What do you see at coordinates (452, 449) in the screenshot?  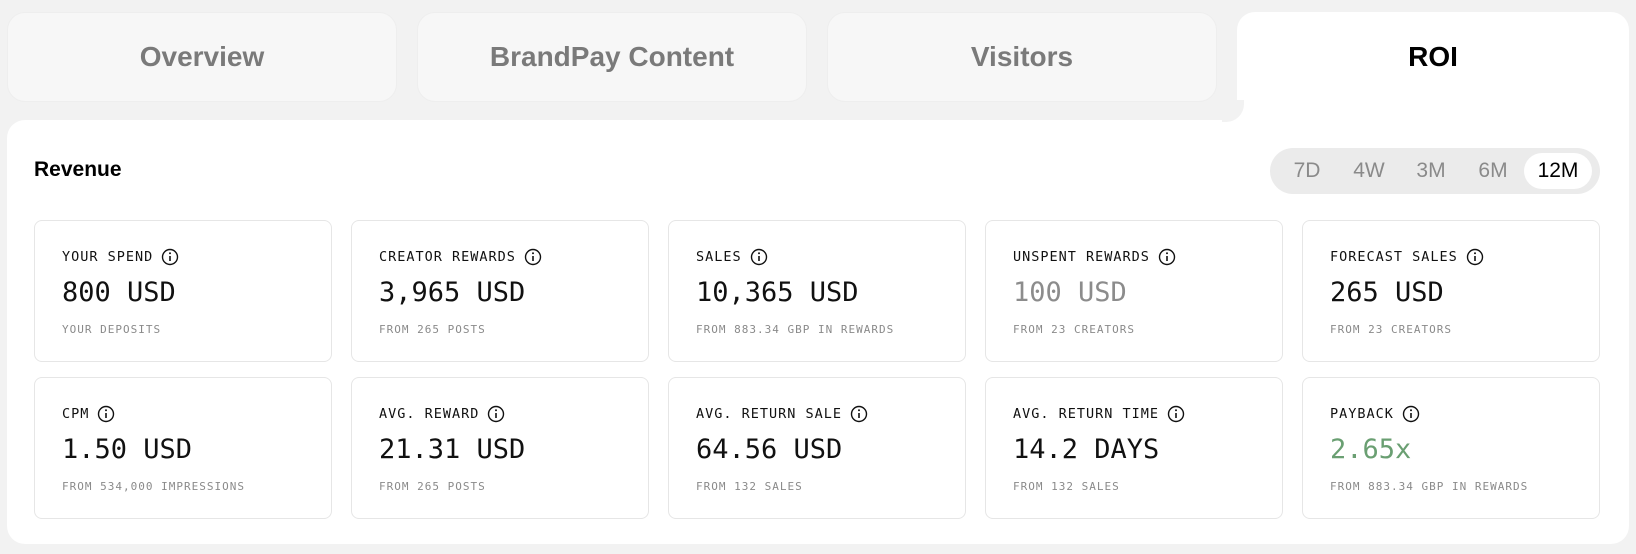 I see `stat-value: 21.31 USD` at bounding box center [452, 449].